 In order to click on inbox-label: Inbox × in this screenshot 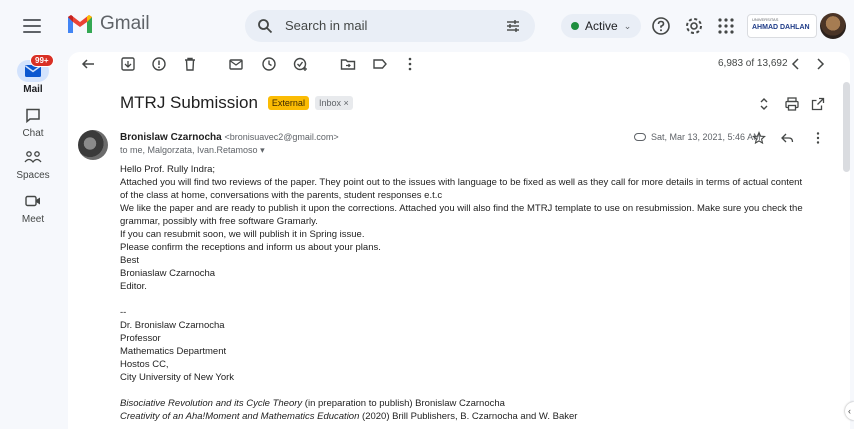, I will do `click(333, 103)`.